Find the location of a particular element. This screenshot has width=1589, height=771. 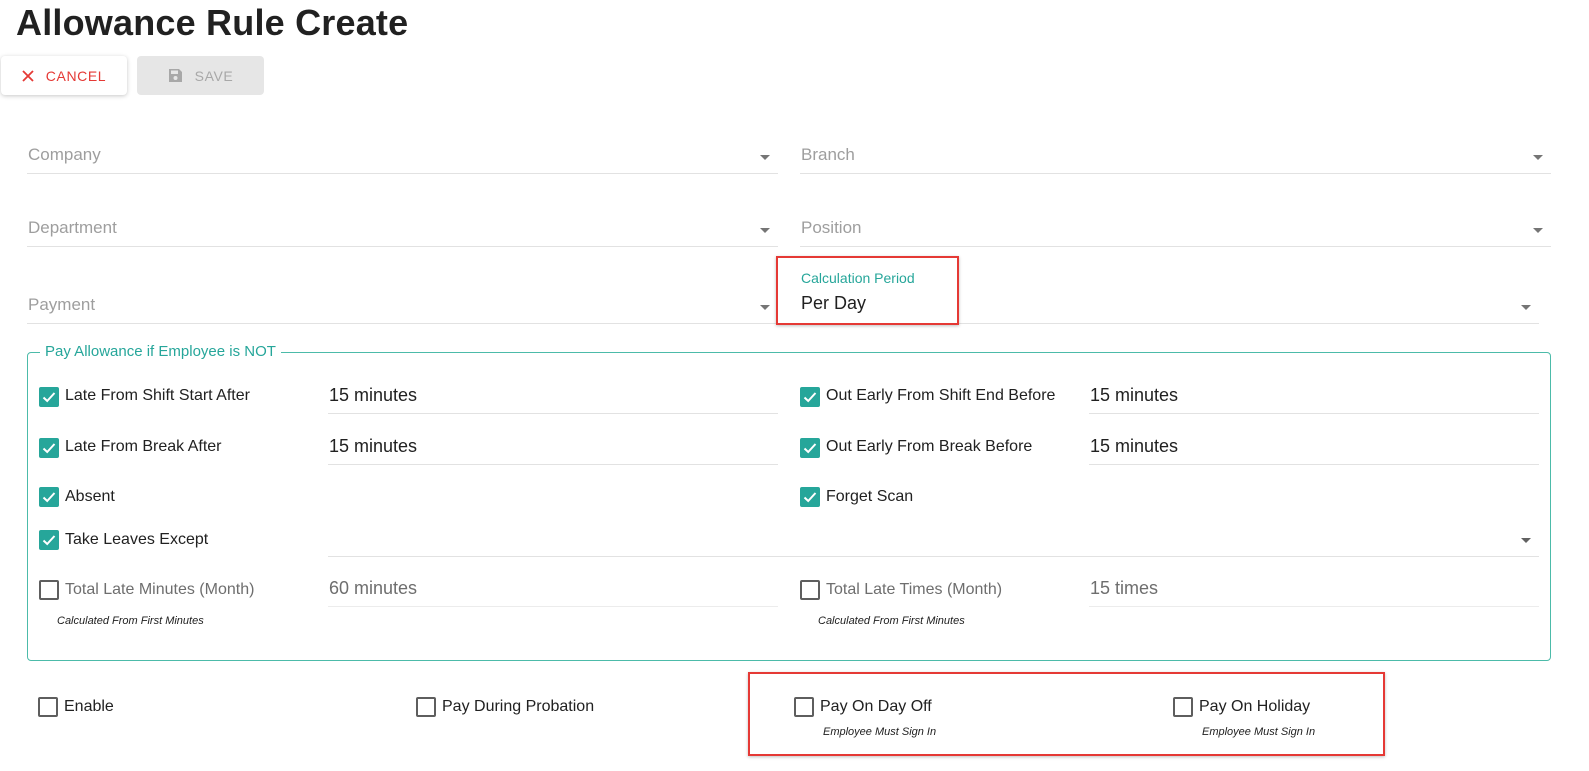

pay-on-day-off-checkbox is located at coordinates (804, 707).